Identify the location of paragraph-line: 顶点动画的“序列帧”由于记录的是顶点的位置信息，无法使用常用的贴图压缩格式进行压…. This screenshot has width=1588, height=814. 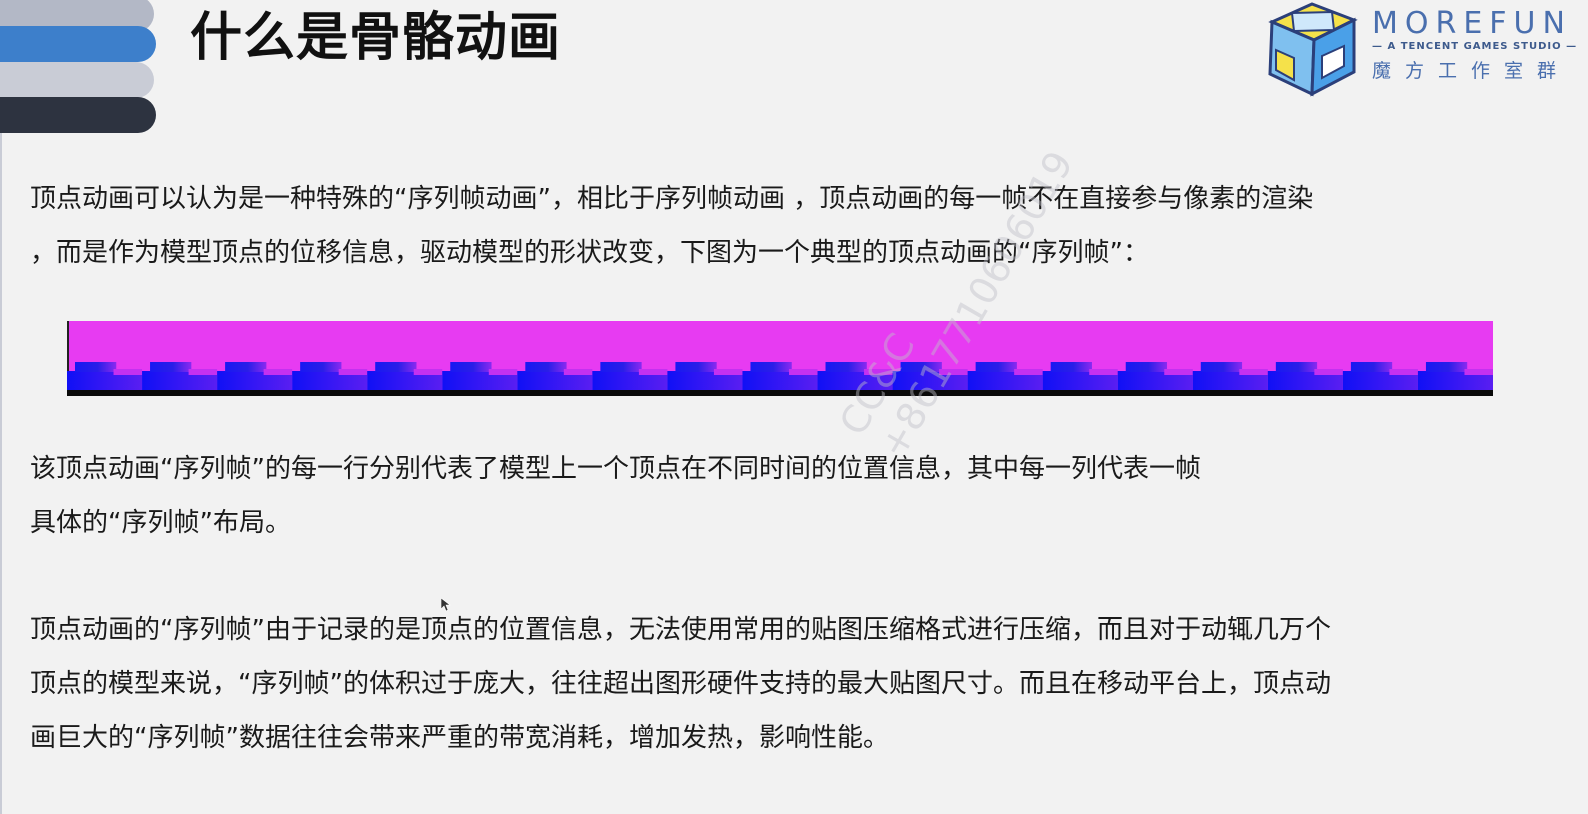
(680, 630).